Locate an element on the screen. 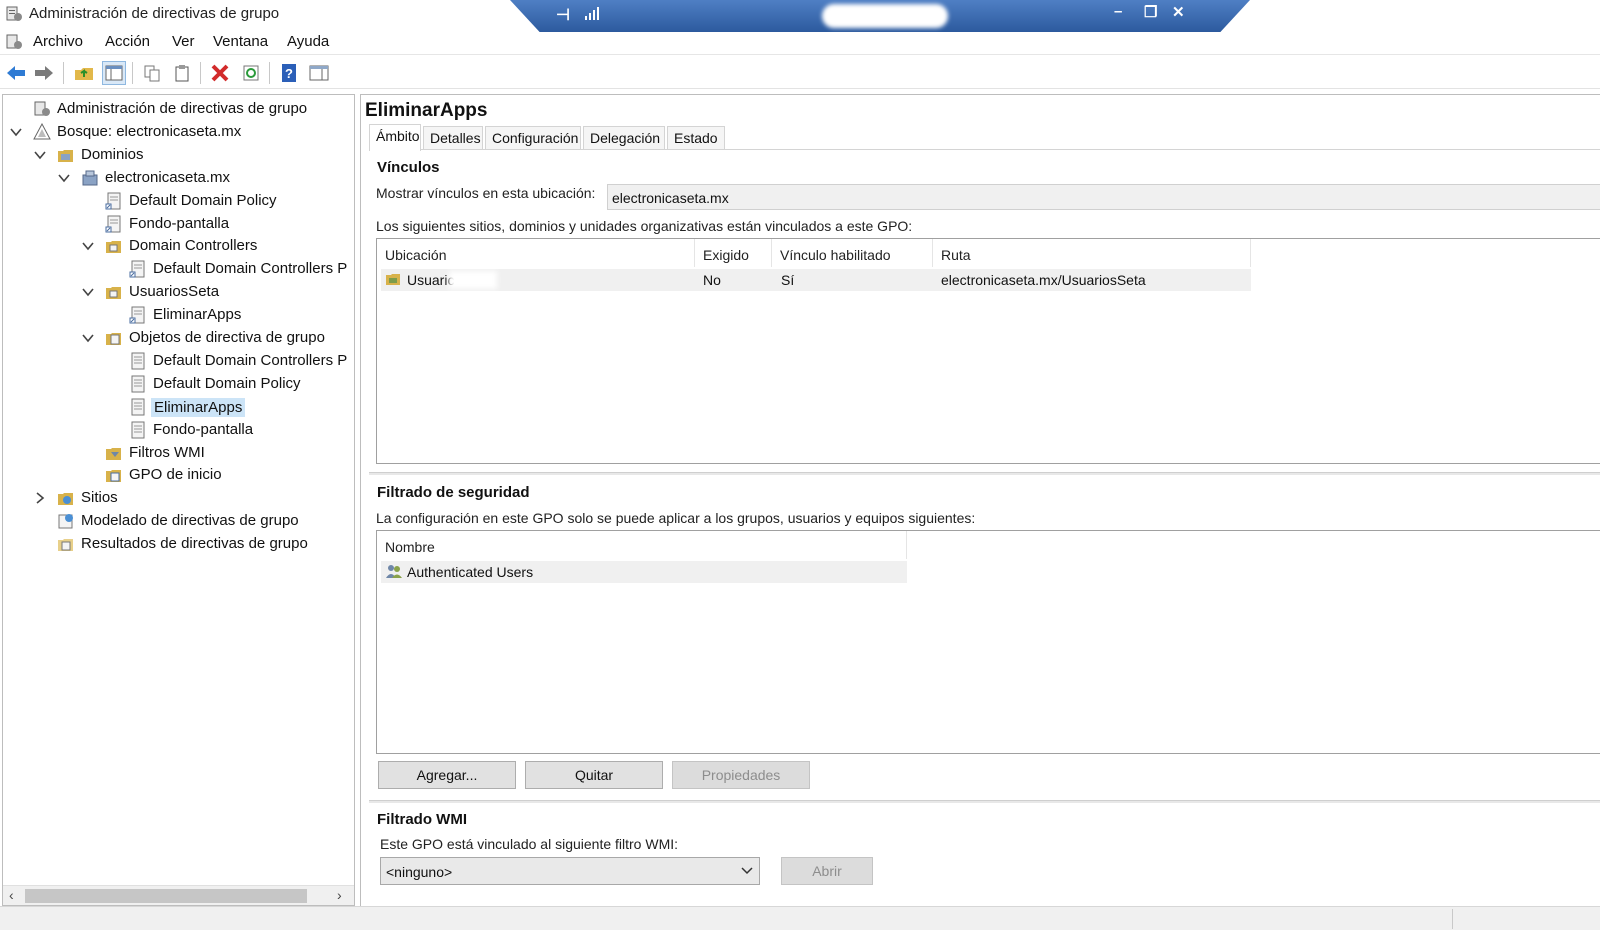 The image size is (1600, 948). wmi-filter-icon is located at coordinates (113, 453).